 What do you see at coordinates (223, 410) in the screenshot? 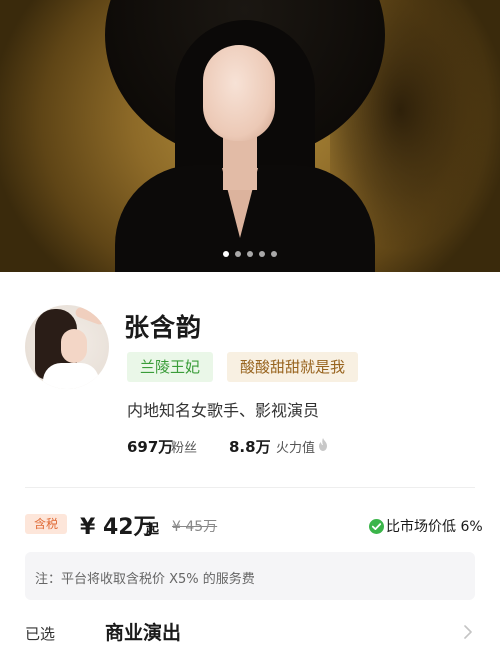
I see `artist-description: 内地知名女歌手、影视演员` at bounding box center [223, 410].